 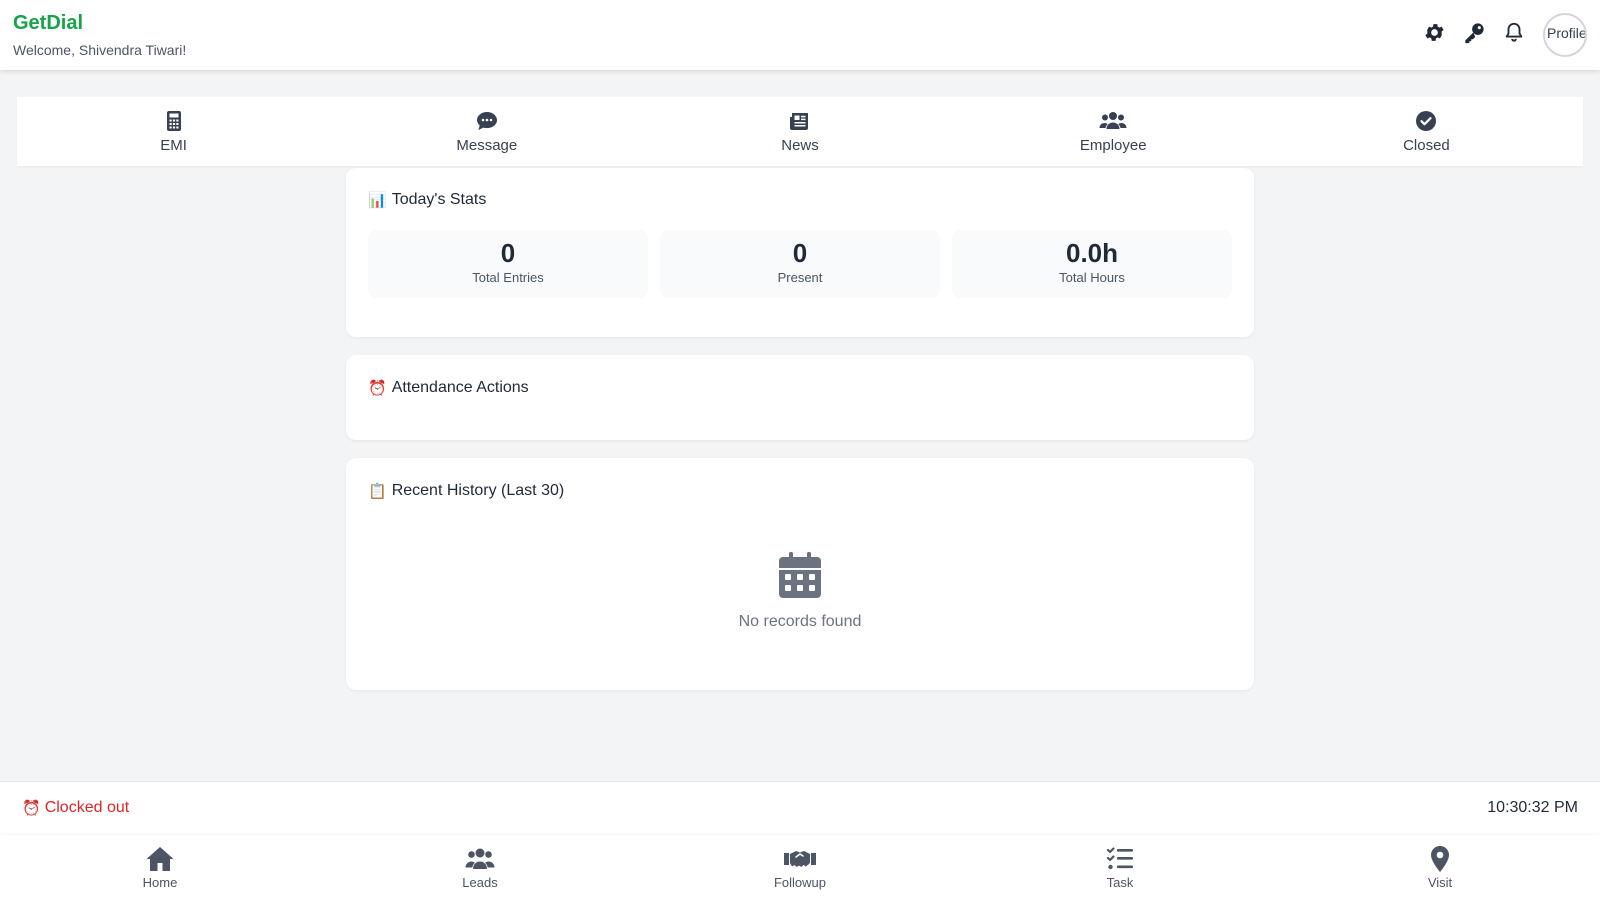 What do you see at coordinates (1426, 121) in the screenshot?
I see `check-circle-icon` at bounding box center [1426, 121].